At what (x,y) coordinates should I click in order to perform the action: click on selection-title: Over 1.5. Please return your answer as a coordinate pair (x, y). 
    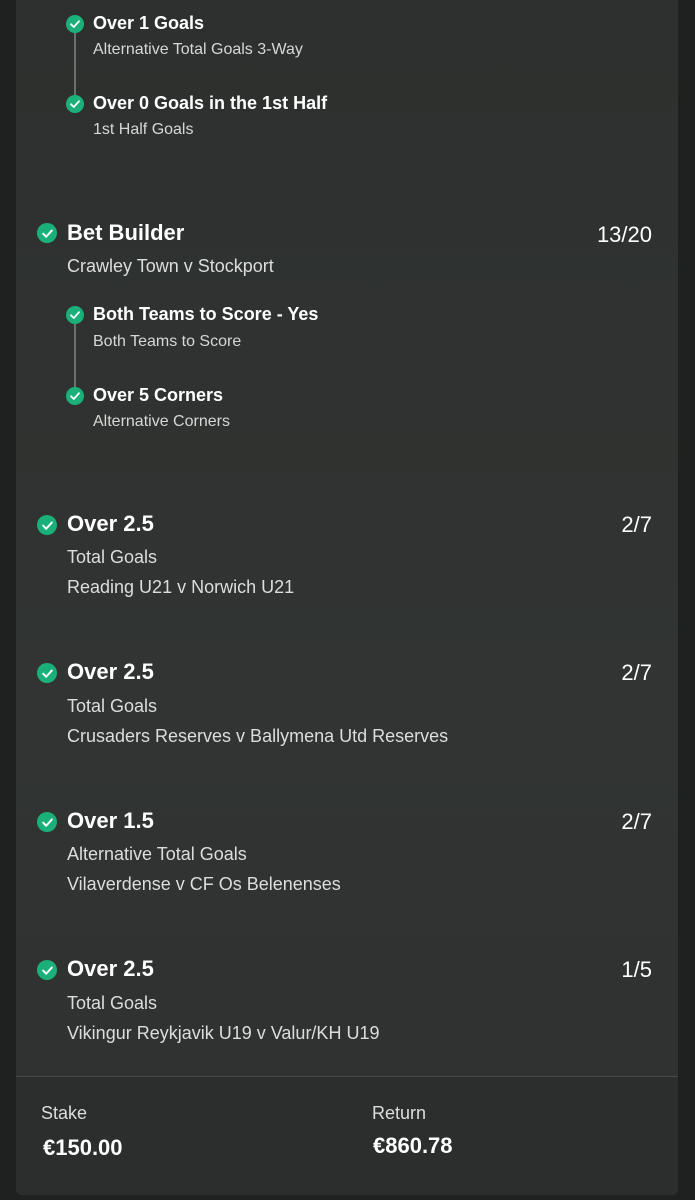
    Looking at the image, I should click on (110, 820).